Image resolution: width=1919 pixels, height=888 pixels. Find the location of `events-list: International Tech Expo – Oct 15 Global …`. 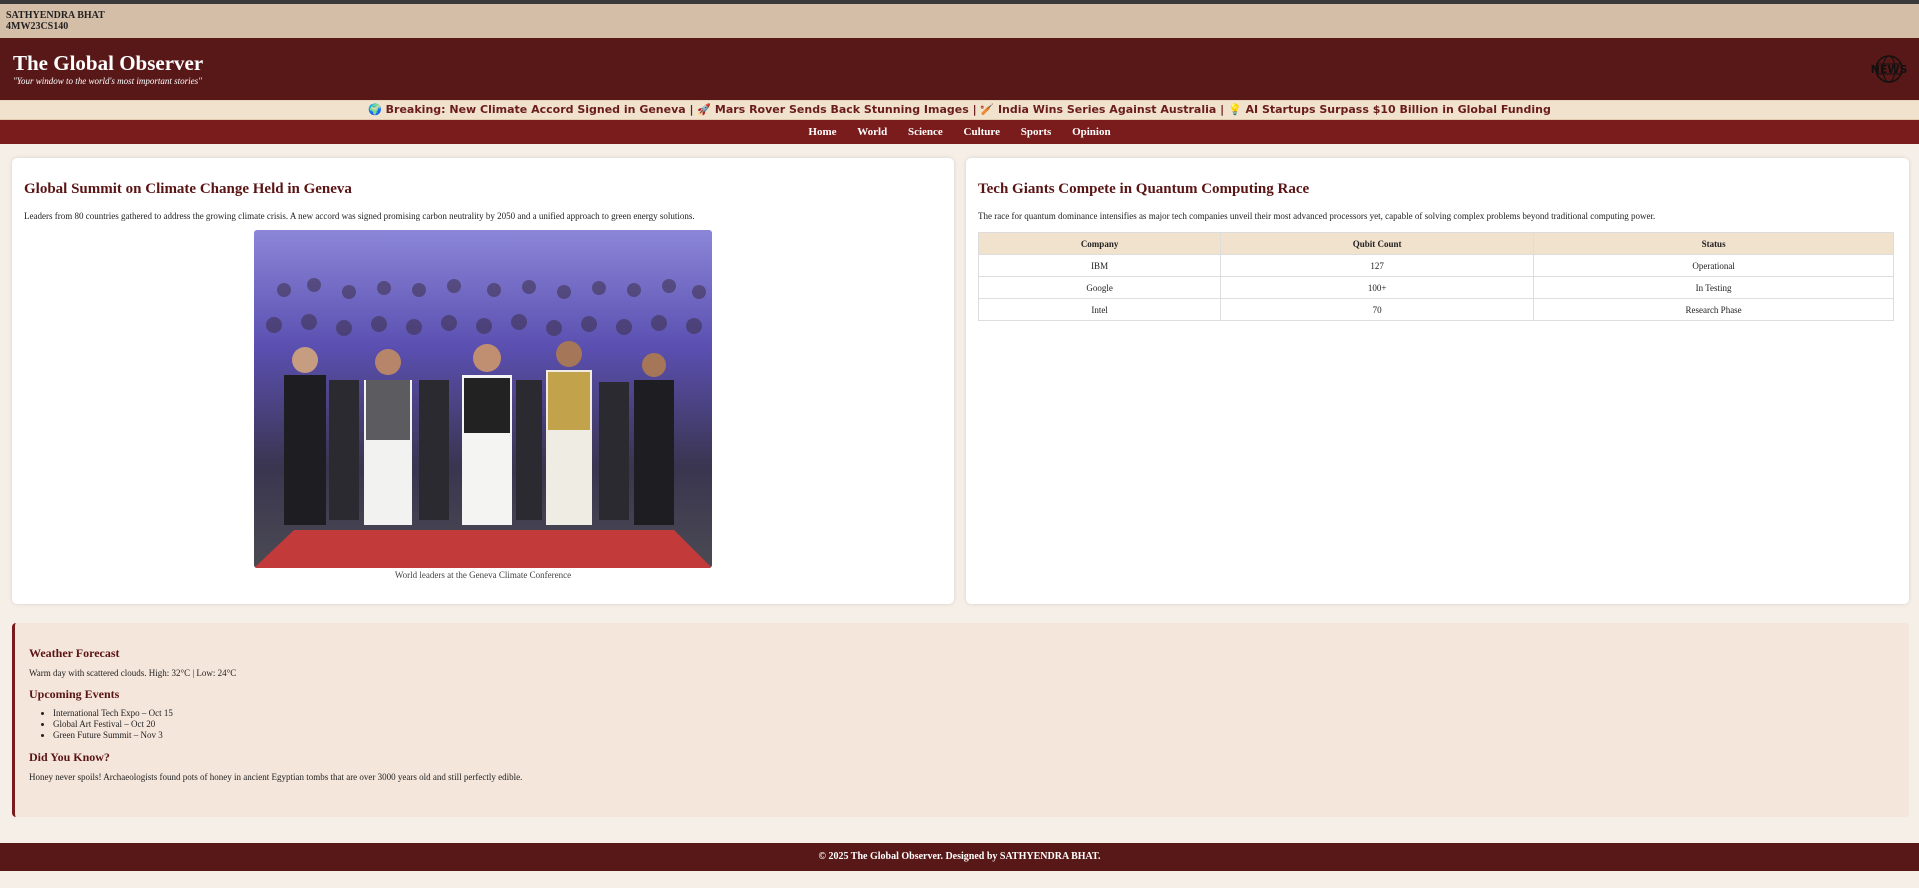

events-list: International Tech Expo – Oct 15 Global … is located at coordinates (969, 724).